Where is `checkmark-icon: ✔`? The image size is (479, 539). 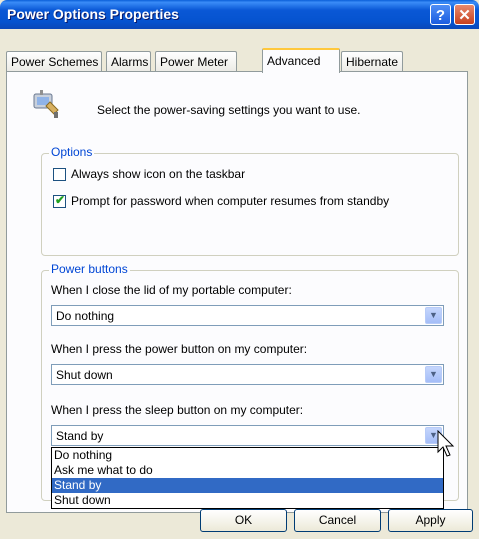
checkmark-icon: ✔ is located at coordinates (60, 200).